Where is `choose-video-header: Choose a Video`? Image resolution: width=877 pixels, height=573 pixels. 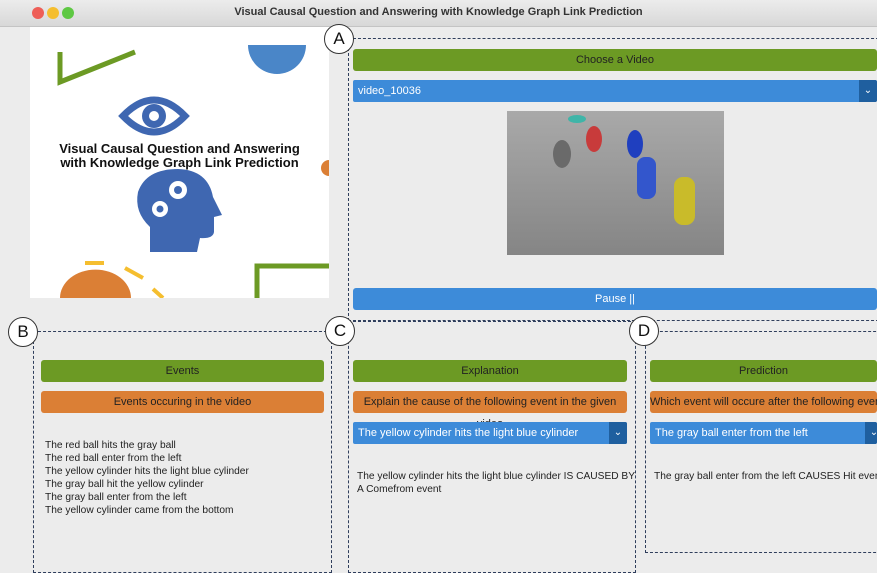
choose-video-header: Choose a Video is located at coordinates (615, 60).